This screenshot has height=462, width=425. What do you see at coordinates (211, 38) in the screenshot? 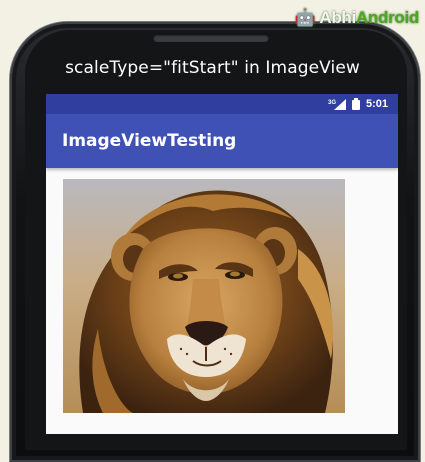
I see `phone-speaker-grille` at bounding box center [211, 38].